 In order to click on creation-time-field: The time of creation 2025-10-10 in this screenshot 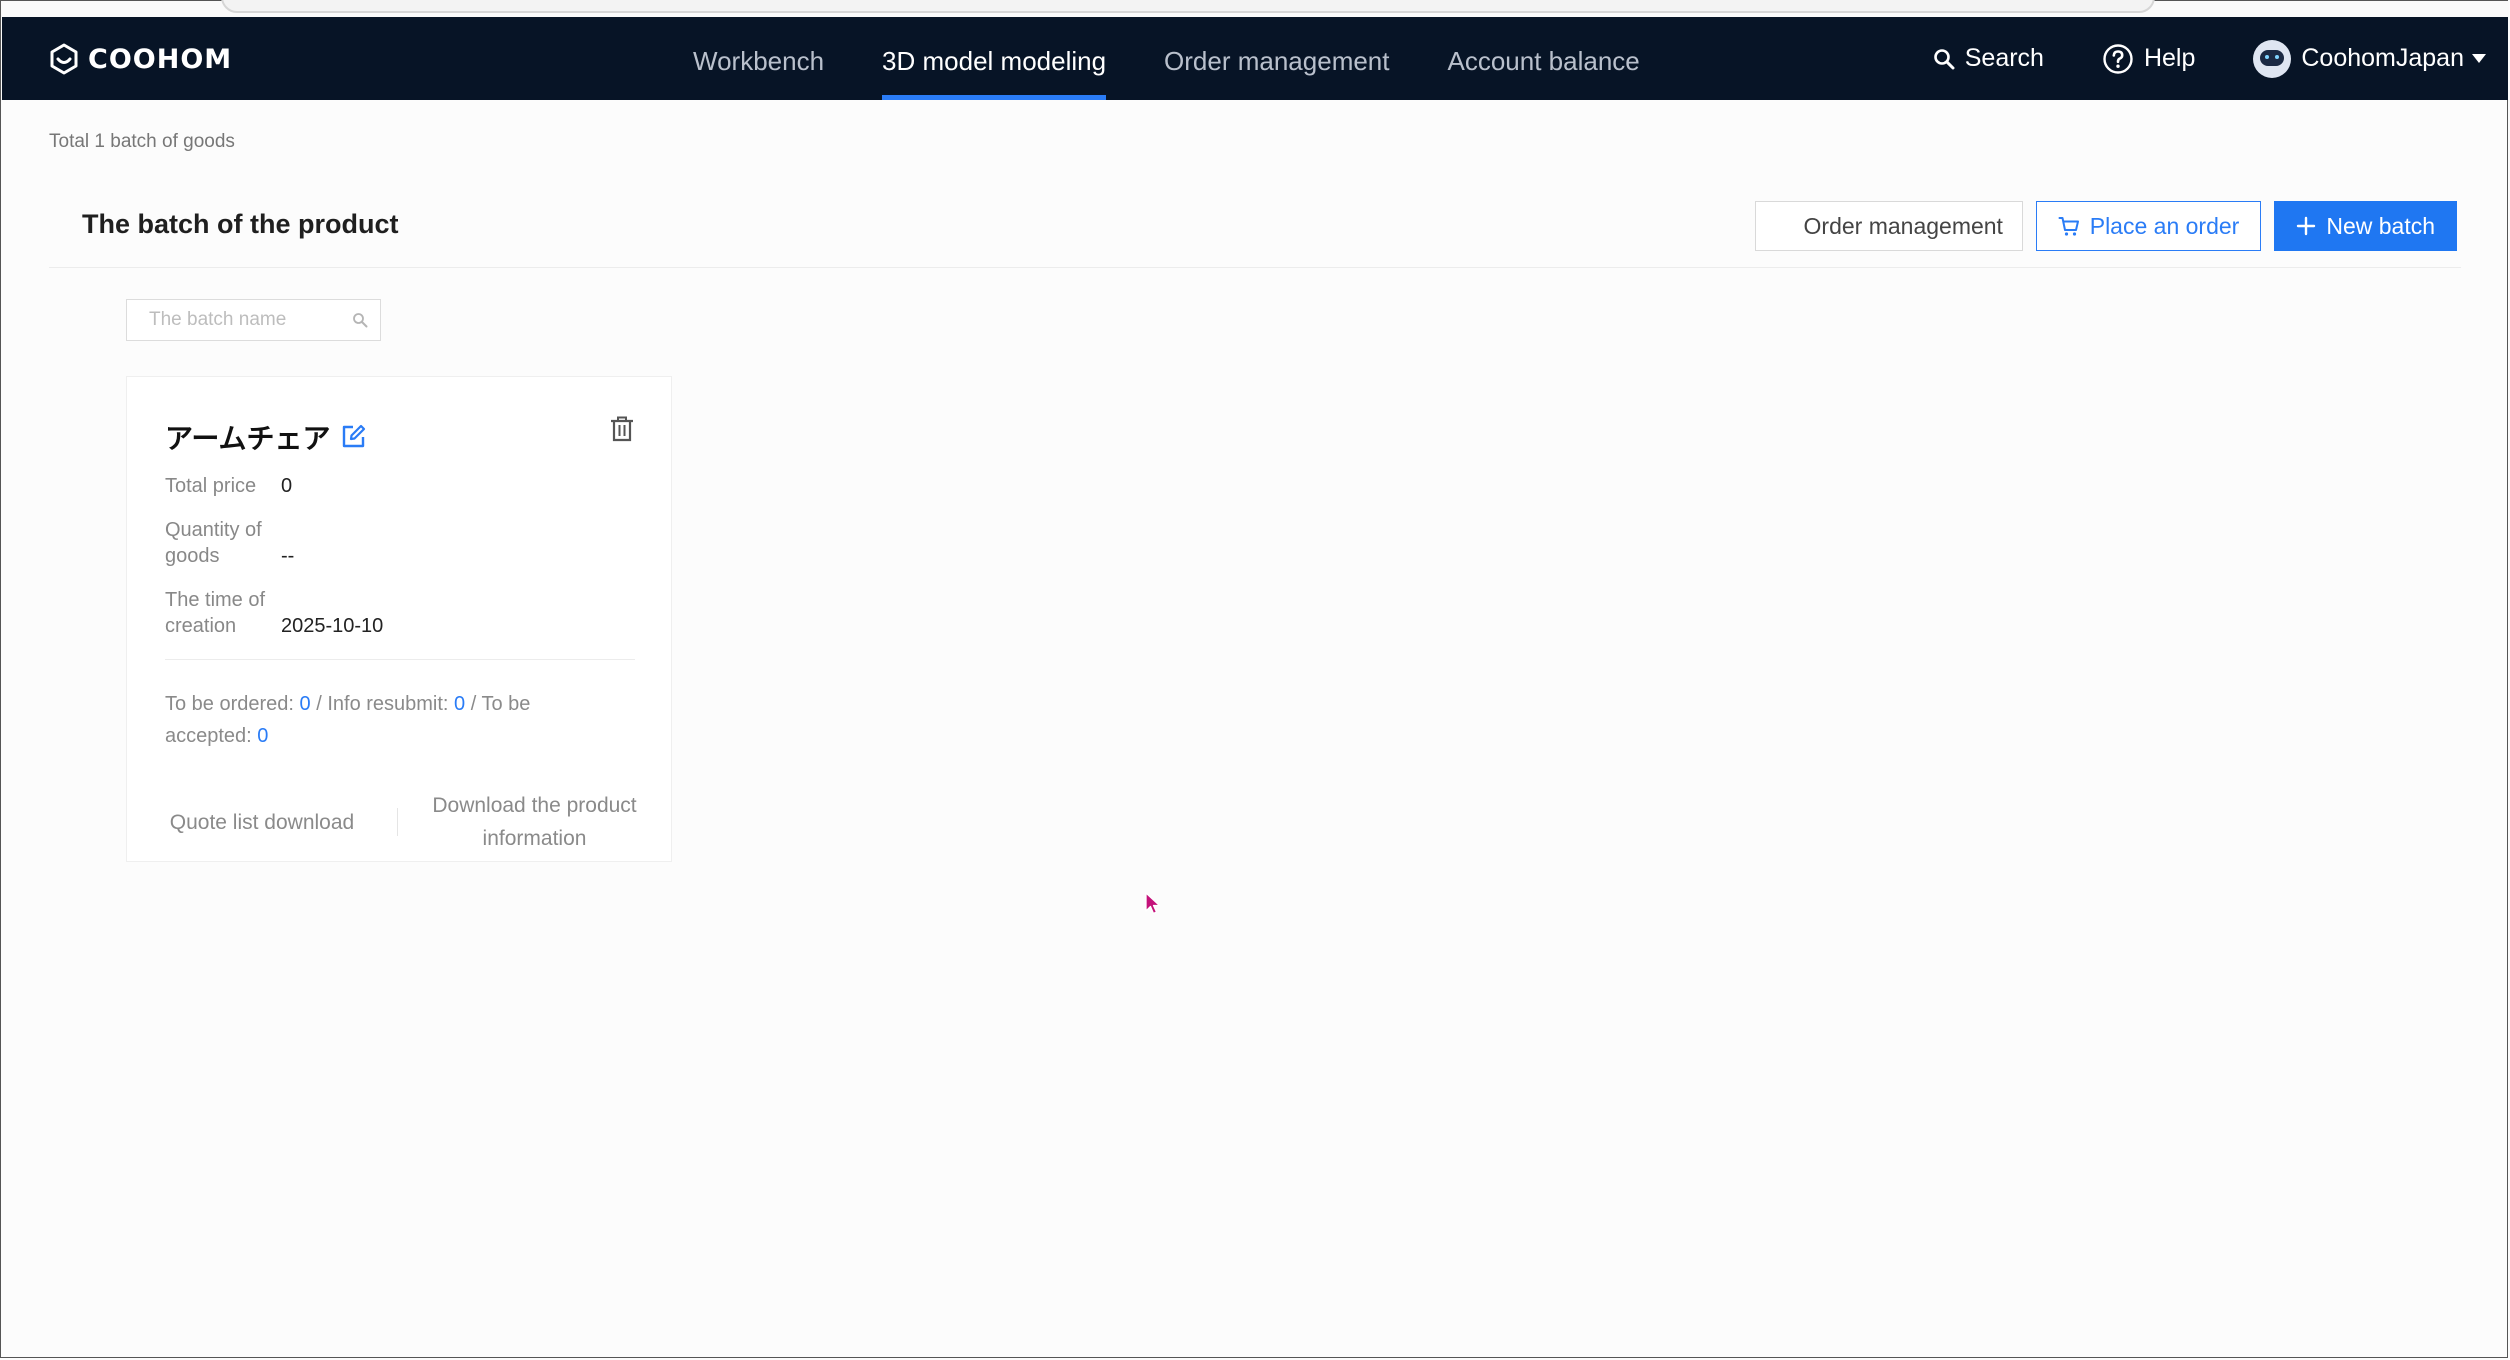, I will do `click(274, 613)`.